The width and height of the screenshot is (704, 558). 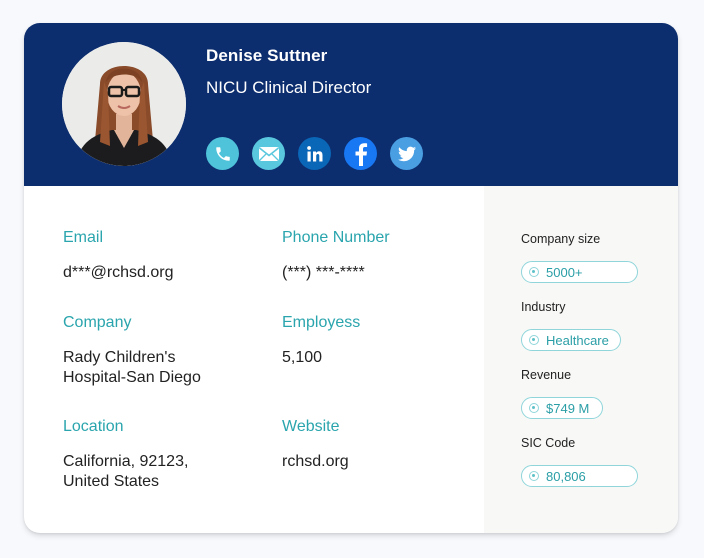 I want to click on sic-code-pill: 80,806, so click(x=579, y=476).